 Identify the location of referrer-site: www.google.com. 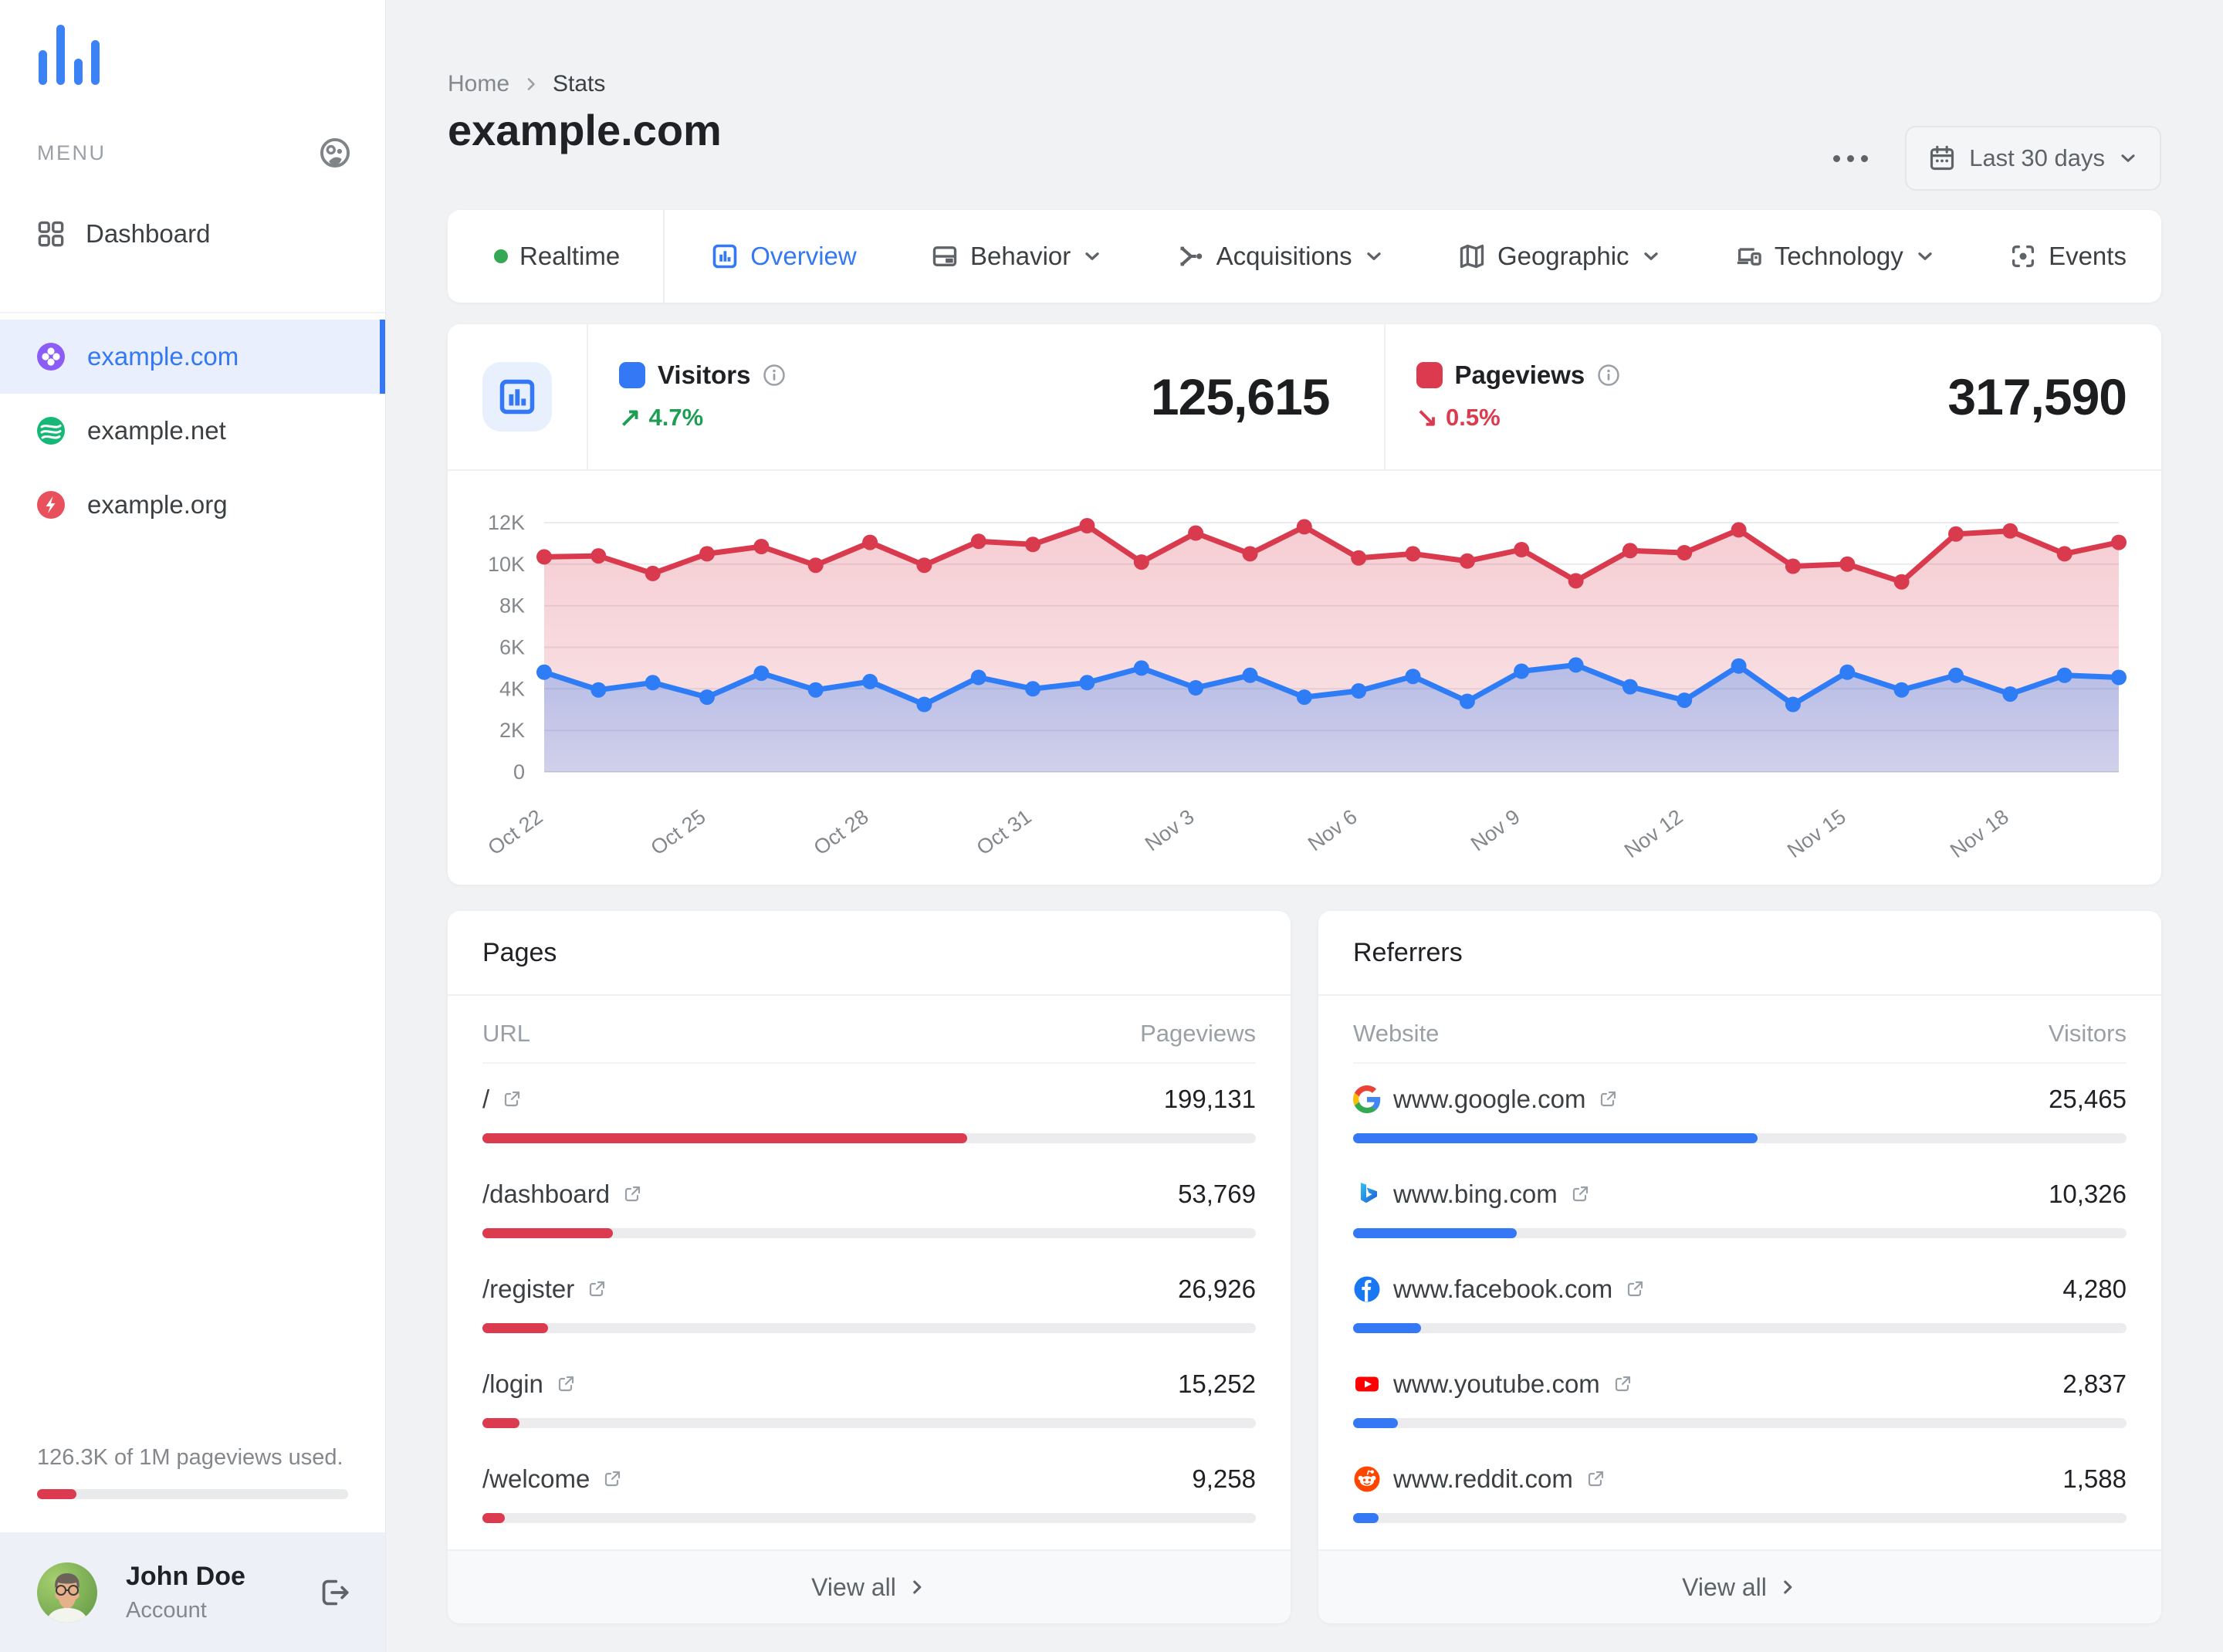
(1489, 1099).